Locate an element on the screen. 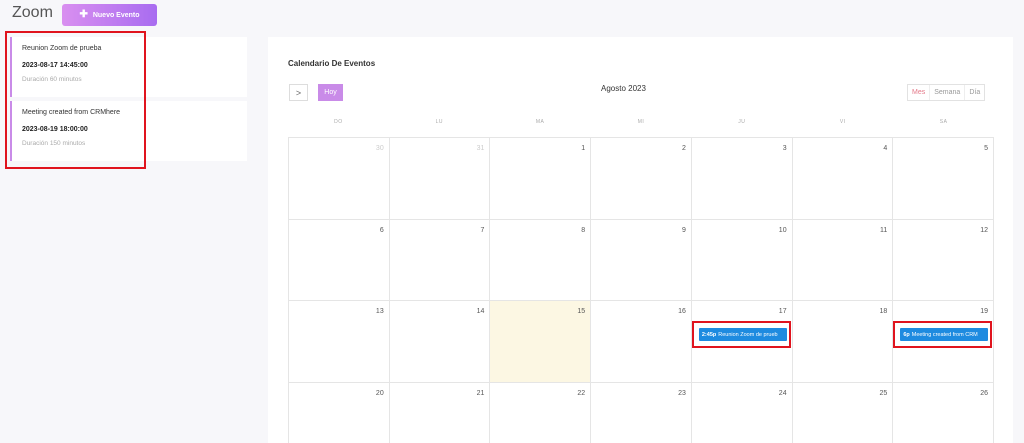  day-number: 18 is located at coordinates (883, 311).